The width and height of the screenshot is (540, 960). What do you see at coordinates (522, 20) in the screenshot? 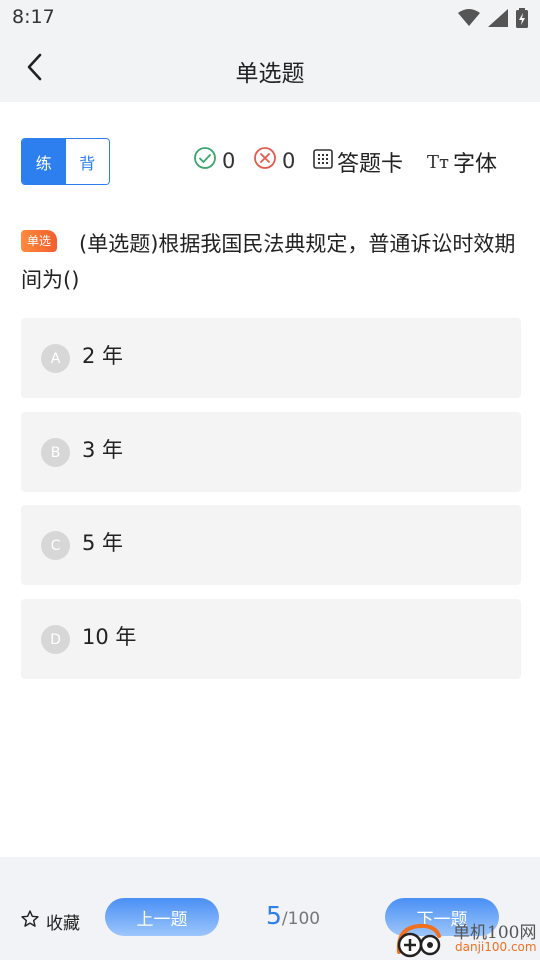
I see `battery-icon` at bounding box center [522, 20].